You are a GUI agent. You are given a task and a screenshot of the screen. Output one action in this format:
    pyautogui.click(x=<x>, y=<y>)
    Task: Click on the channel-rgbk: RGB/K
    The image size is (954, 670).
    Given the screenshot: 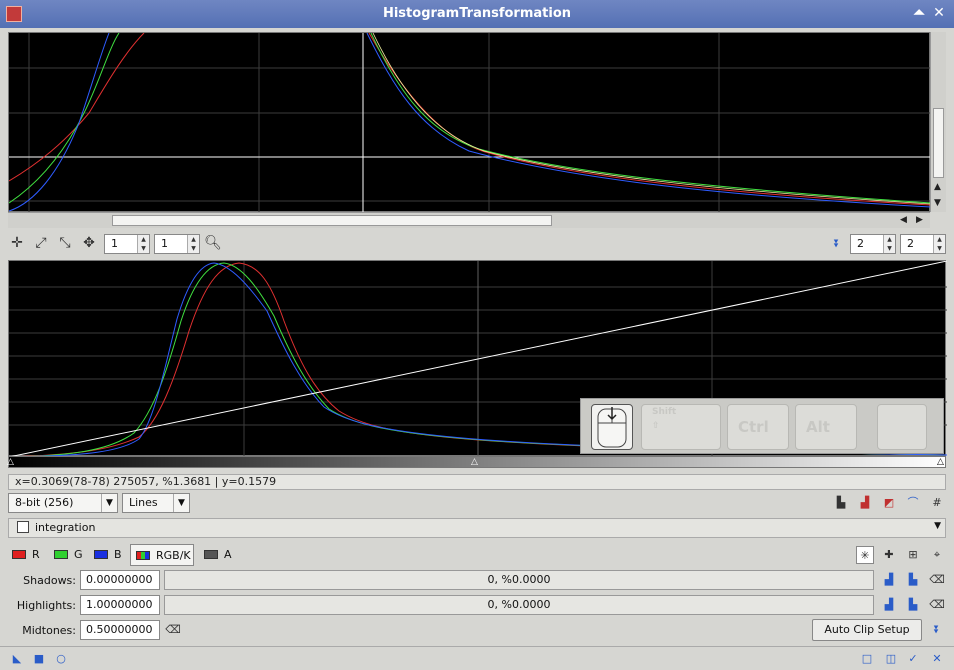 What is the action you would take?
    pyautogui.click(x=162, y=555)
    